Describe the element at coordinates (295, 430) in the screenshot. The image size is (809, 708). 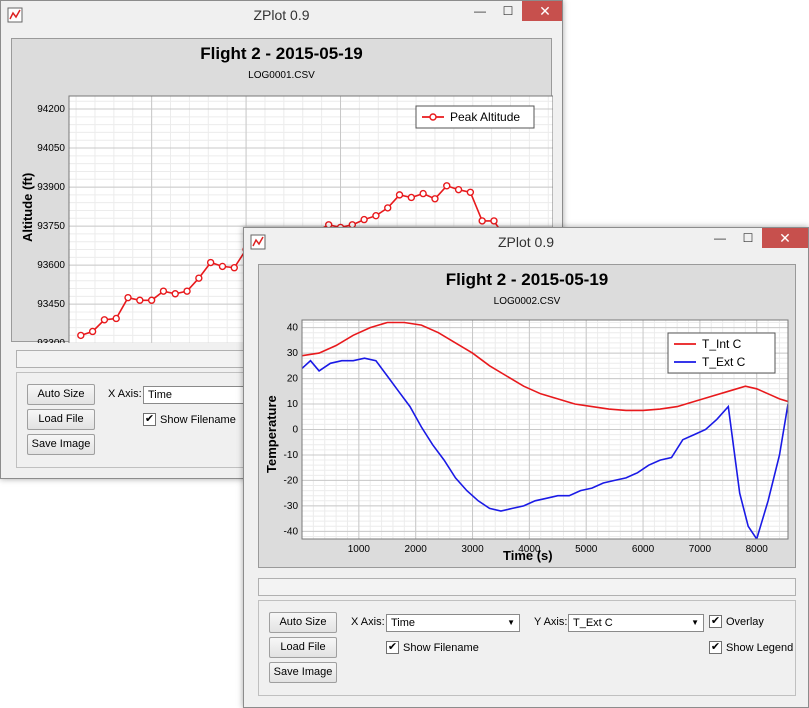
I see `y-tick-label: 0` at that location.